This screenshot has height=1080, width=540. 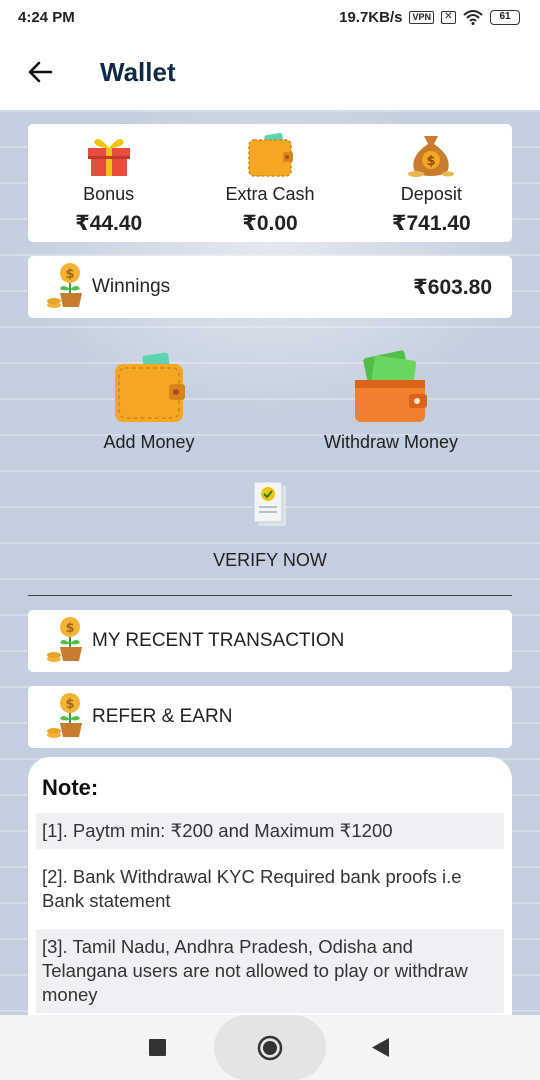 I want to click on money-bag-icon: $, so click(x=431, y=156).